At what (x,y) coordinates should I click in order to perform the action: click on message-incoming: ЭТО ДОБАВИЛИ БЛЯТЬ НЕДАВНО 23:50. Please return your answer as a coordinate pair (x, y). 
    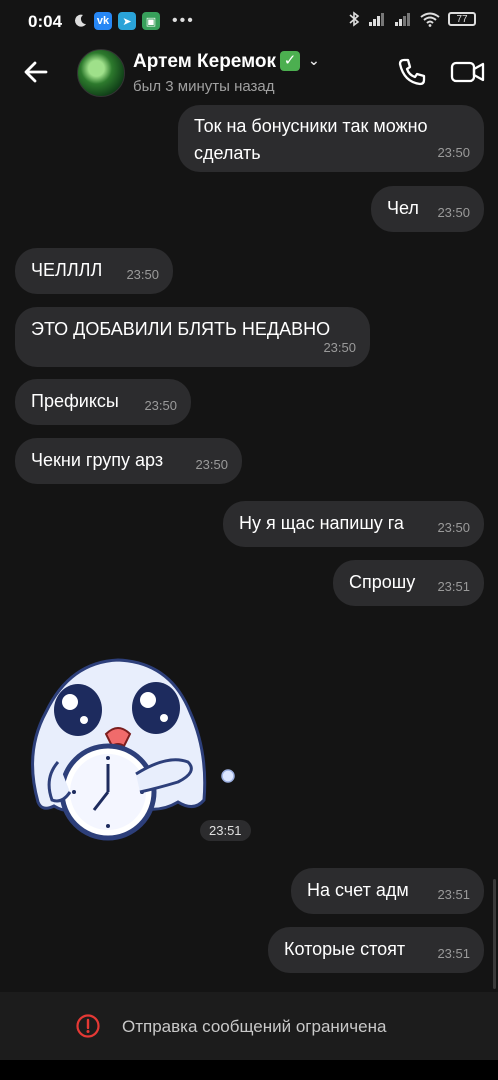
    Looking at the image, I should click on (192, 337).